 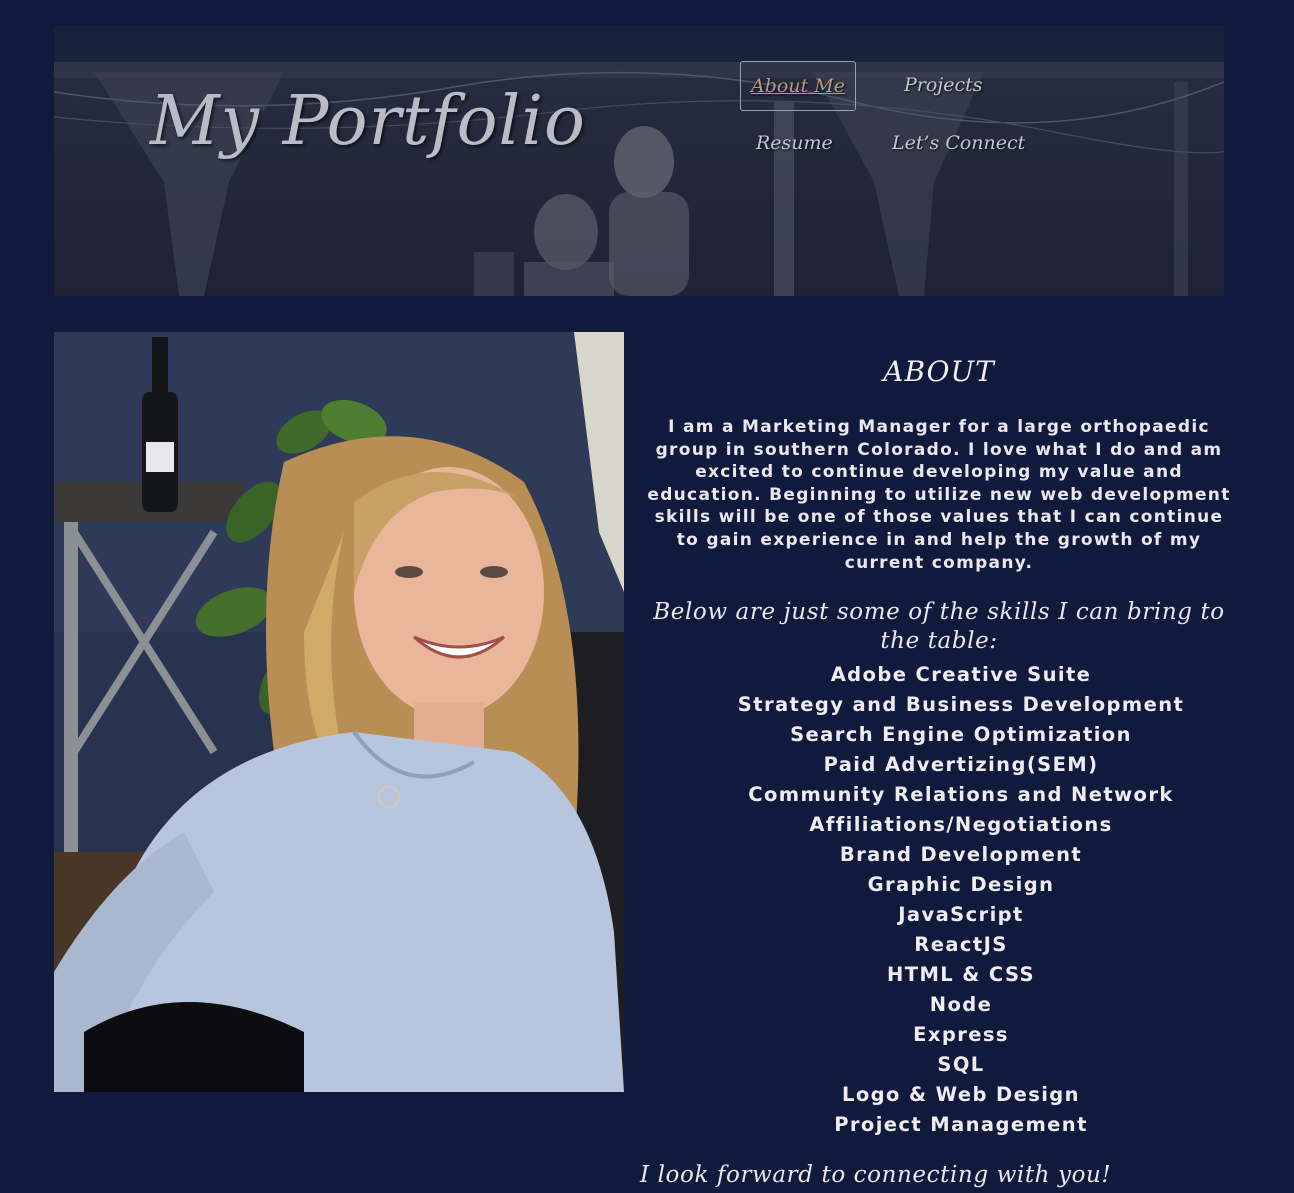 What do you see at coordinates (961, 1095) in the screenshot?
I see `skill-item: Logo & Web Design` at bounding box center [961, 1095].